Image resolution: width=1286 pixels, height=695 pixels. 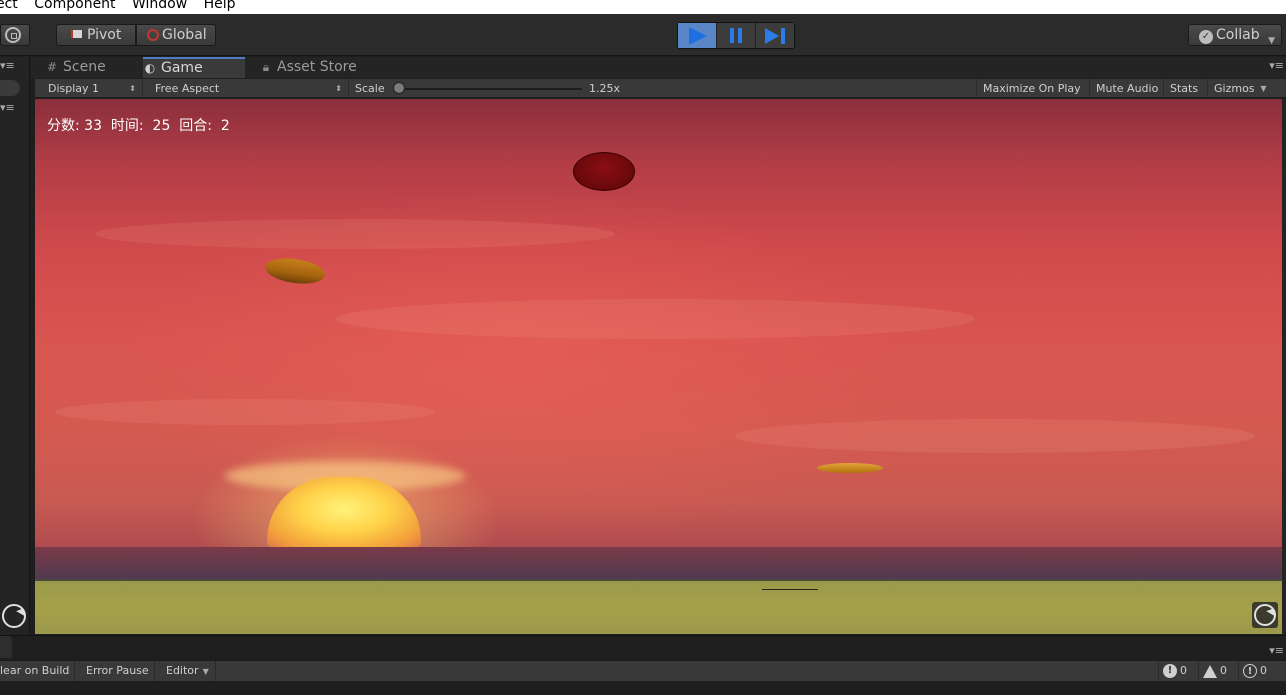 What do you see at coordinates (1263, 670) in the screenshot?
I see `error-count: 0` at bounding box center [1263, 670].